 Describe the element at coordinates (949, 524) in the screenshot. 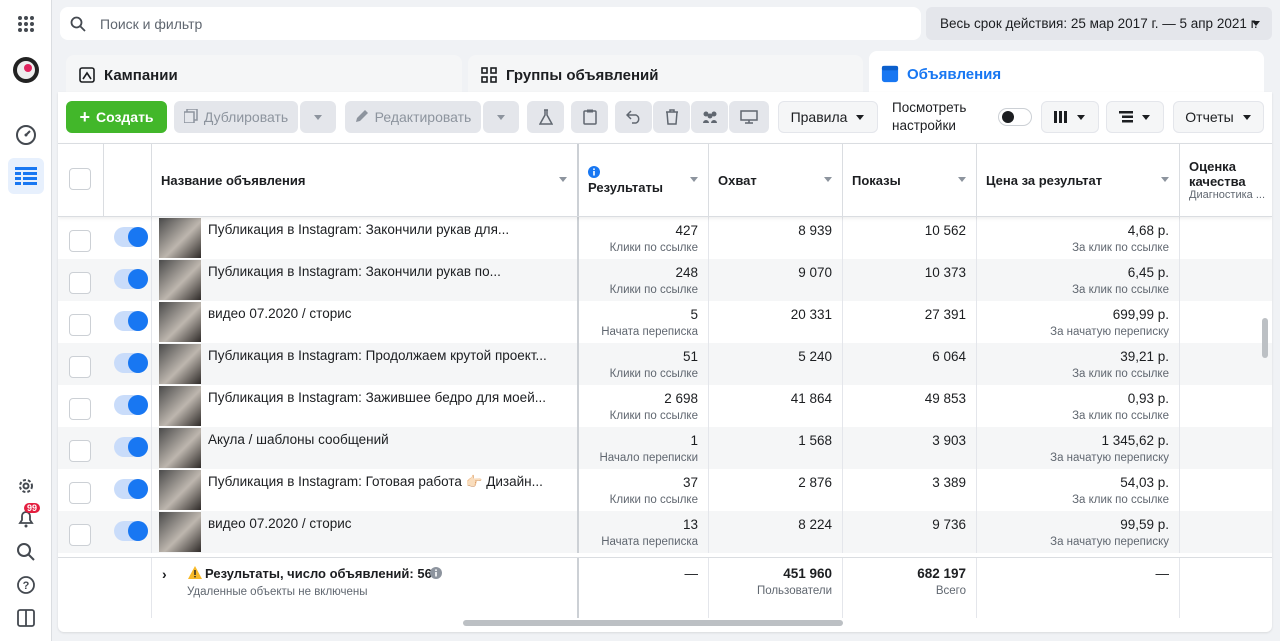

I see `impressions-value: 9 736` at that location.